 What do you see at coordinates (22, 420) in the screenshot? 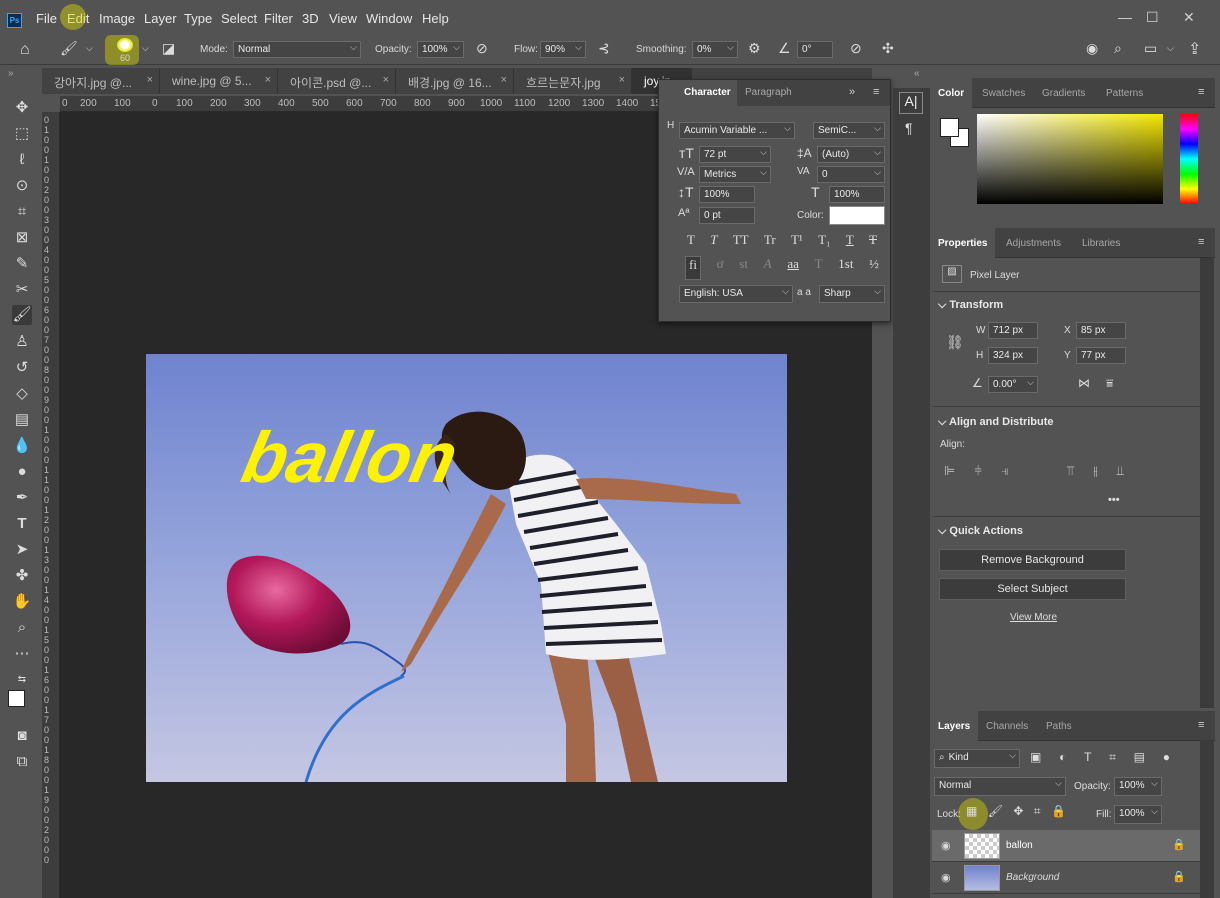
I see `gradient-icon: ▤` at bounding box center [22, 420].